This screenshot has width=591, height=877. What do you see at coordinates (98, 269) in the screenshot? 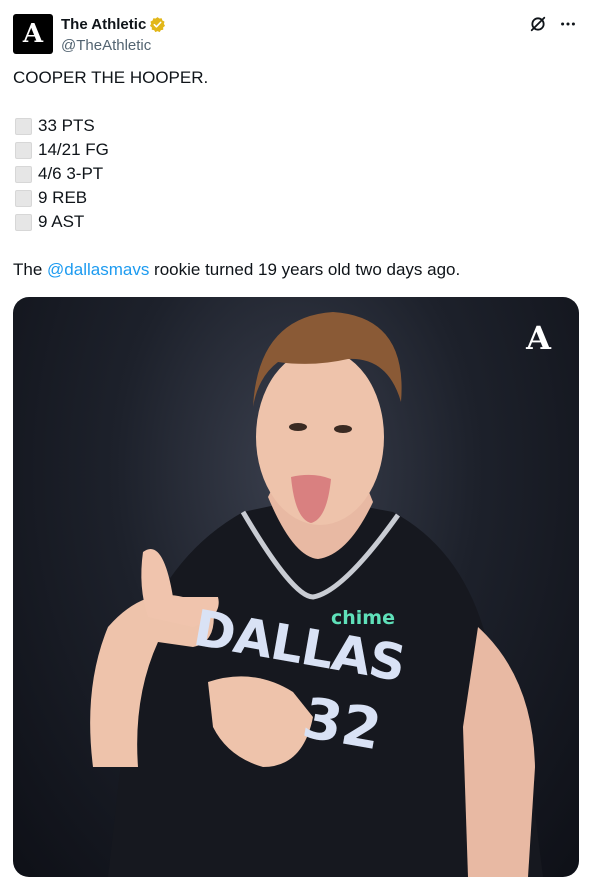
I see `mention-link: @dallasmavs` at bounding box center [98, 269].